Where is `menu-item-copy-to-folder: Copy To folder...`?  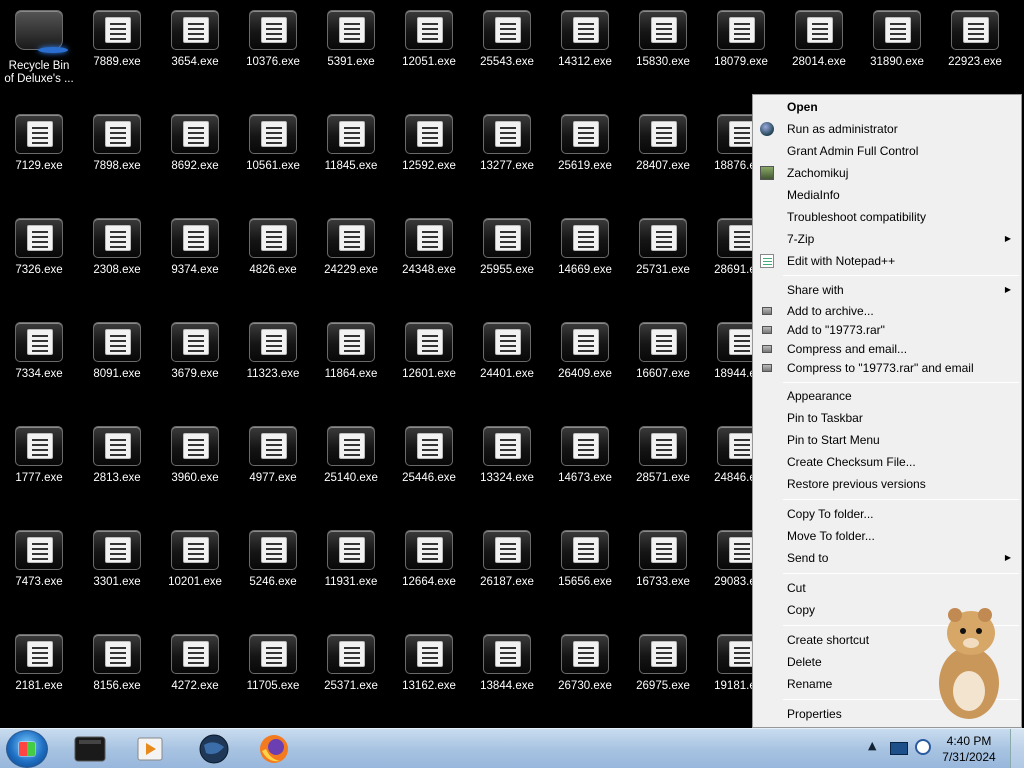 menu-item-copy-to-folder: Copy To folder... is located at coordinates (887, 514).